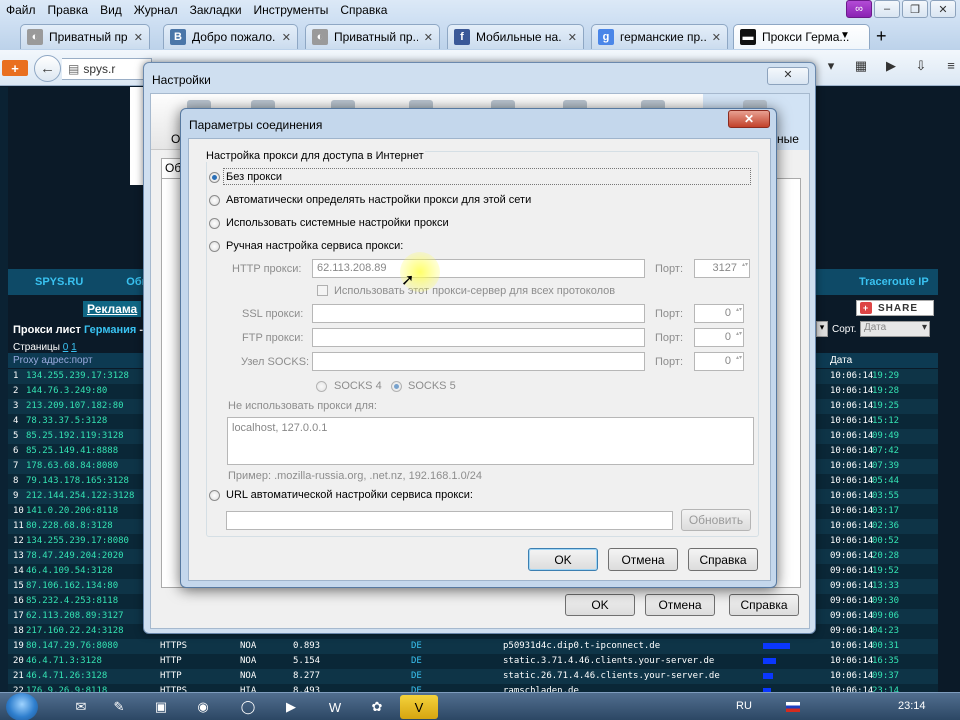  I want to click on menu-tools: Инструменты, so click(291, 10).